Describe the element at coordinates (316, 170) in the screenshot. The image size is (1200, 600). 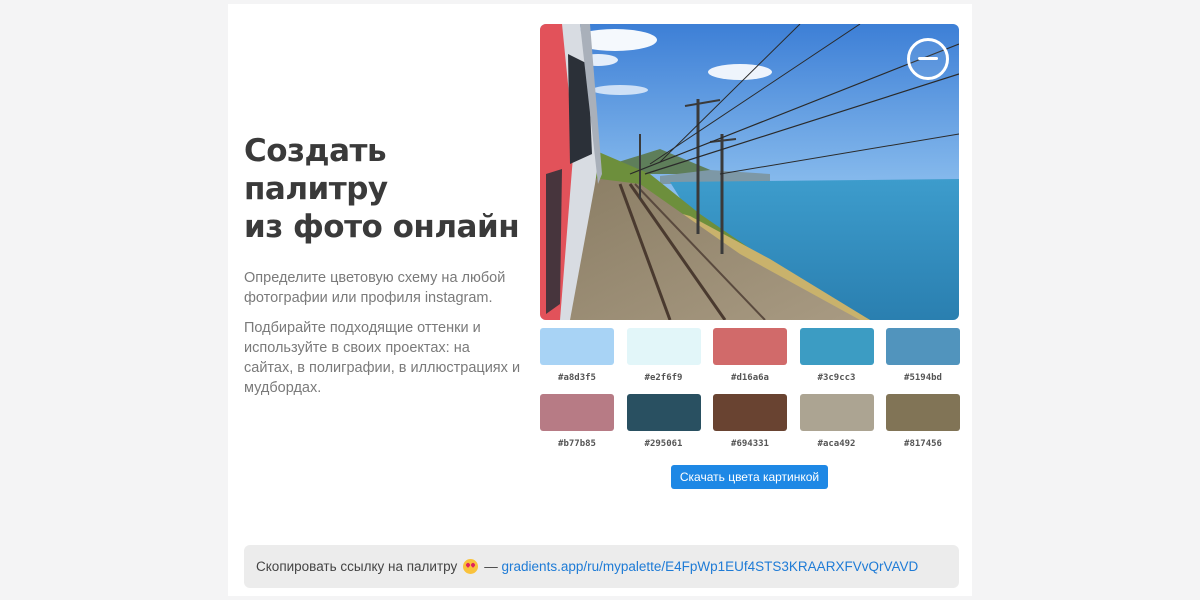
I see `title-line-1: Создать палитру` at that location.